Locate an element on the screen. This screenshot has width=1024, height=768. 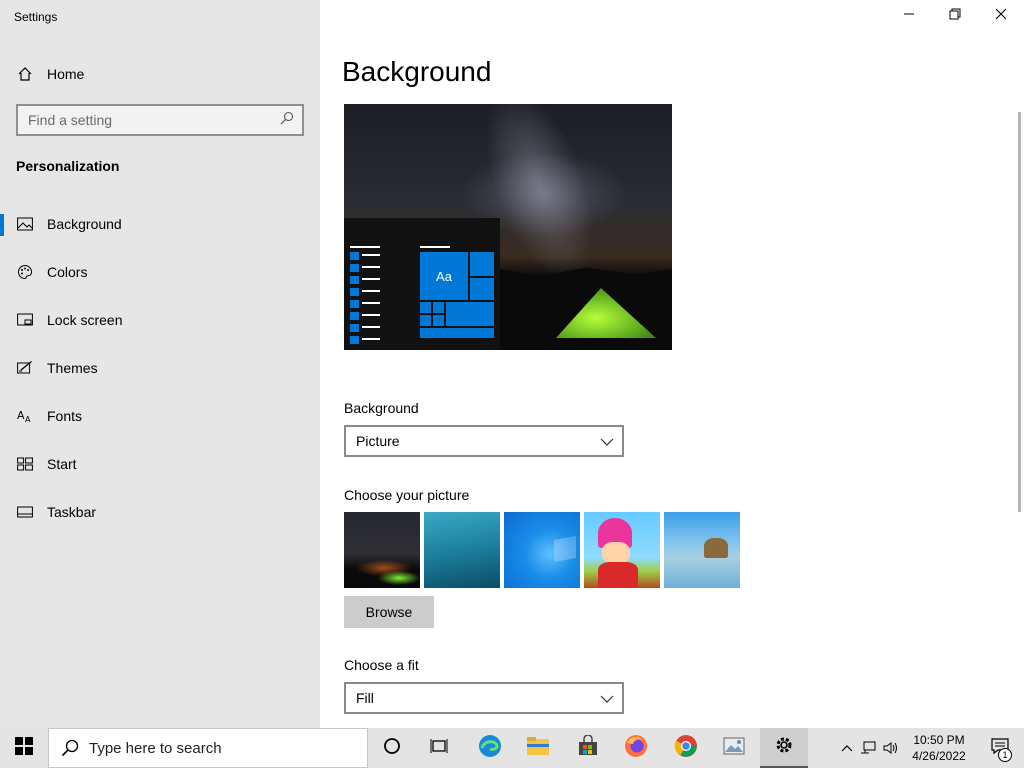
taskbar-icon is located at coordinates (25, 512).